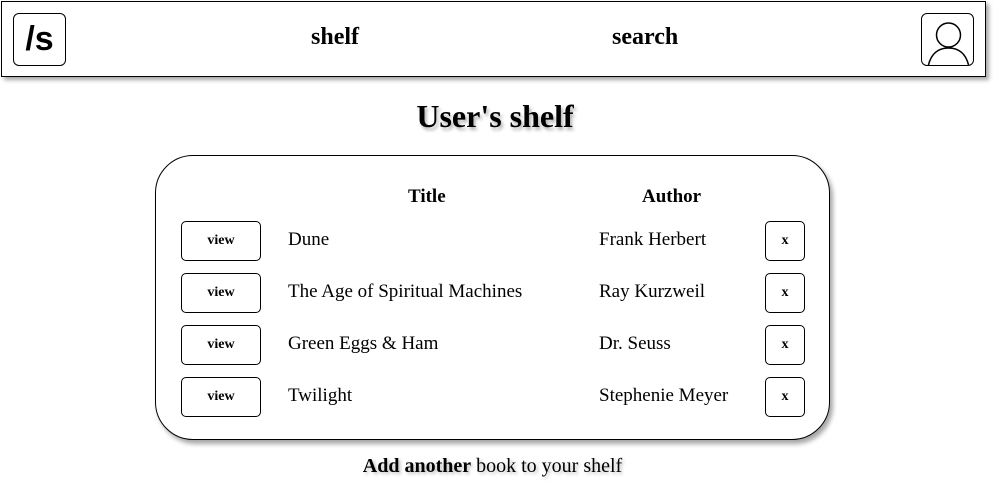 This screenshot has width=1000, height=495. Describe the element at coordinates (652, 291) in the screenshot. I see `book-author: Ray Kurzweil` at that location.